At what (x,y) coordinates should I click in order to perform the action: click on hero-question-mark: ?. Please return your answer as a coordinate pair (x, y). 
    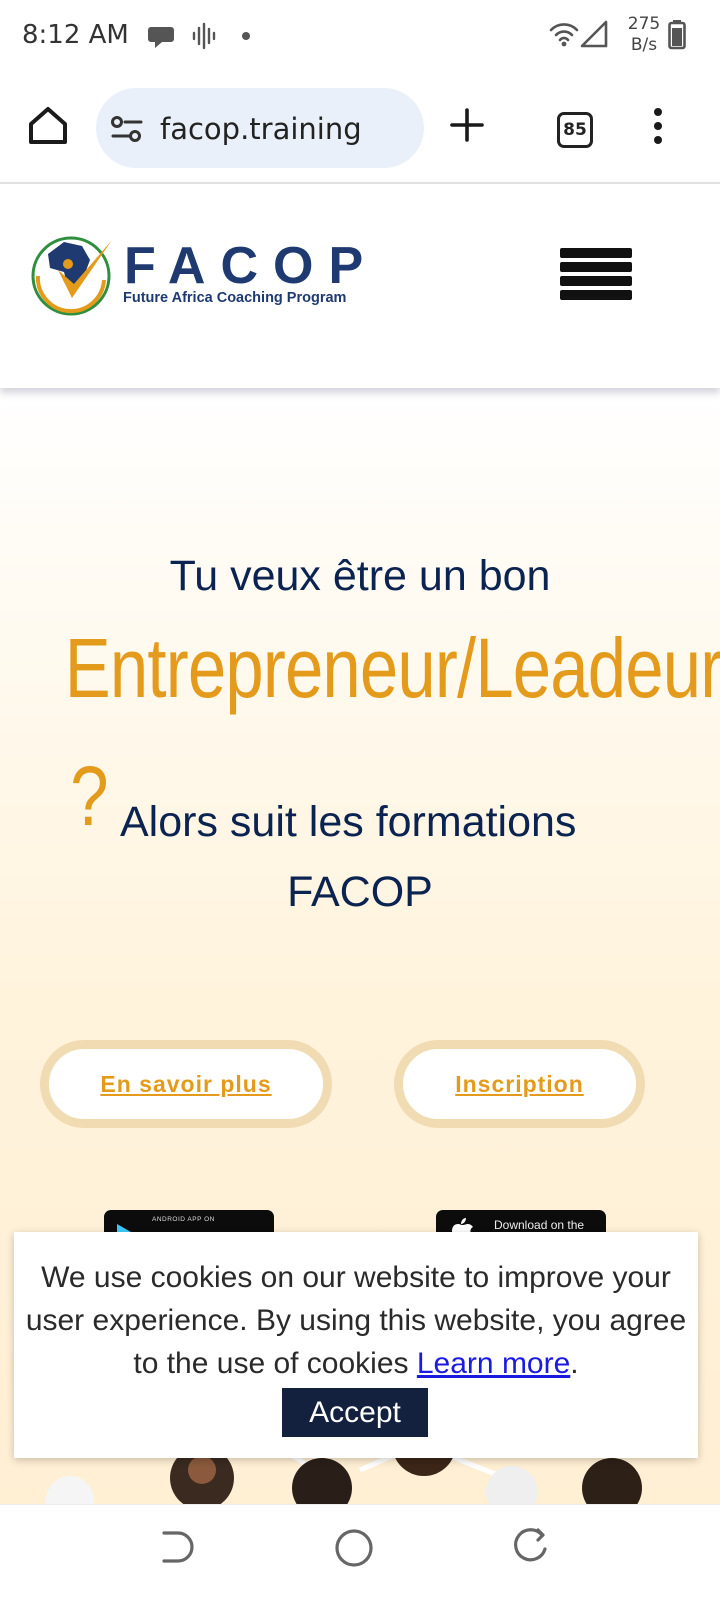
    Looking at the image, I should click on (89, 796).